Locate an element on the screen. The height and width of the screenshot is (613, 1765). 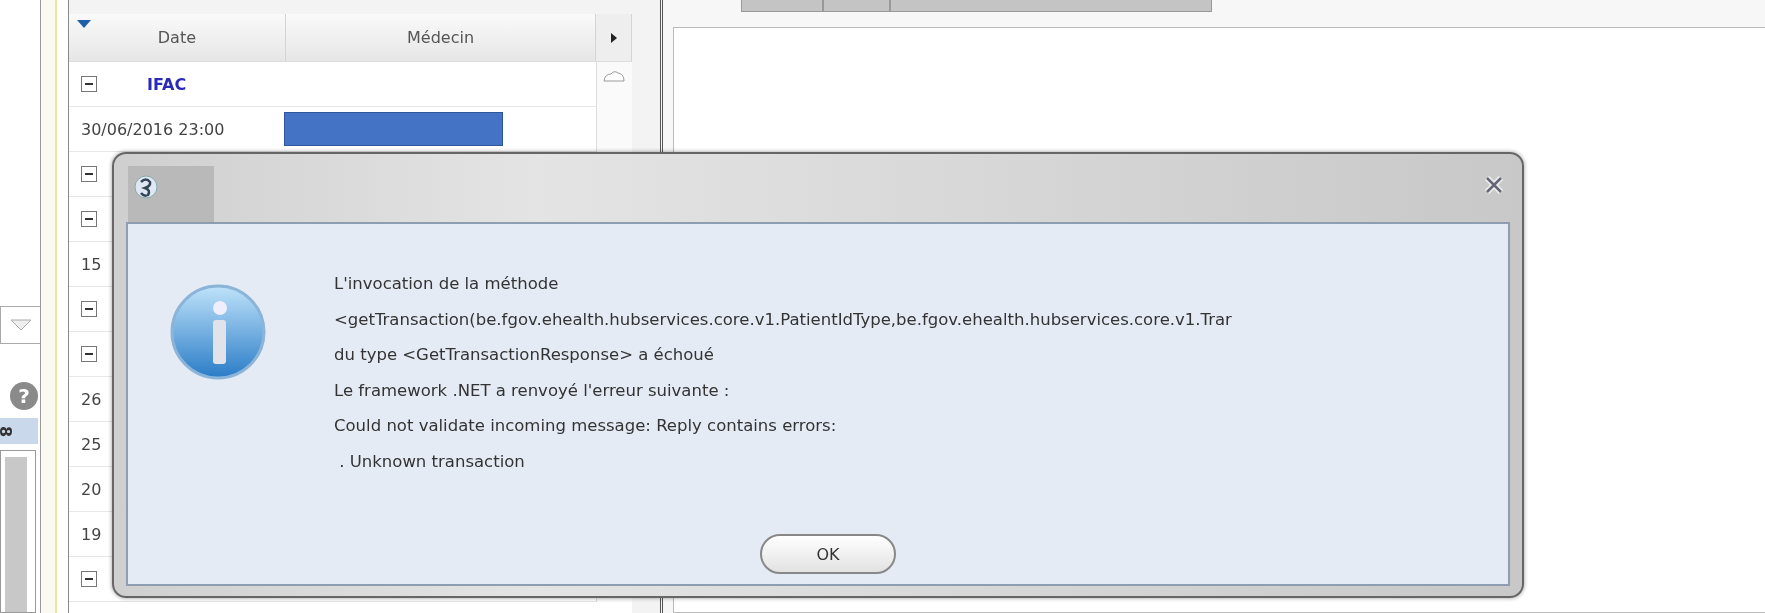
date-cell-text: 20 is located at coordinates (92, 489).